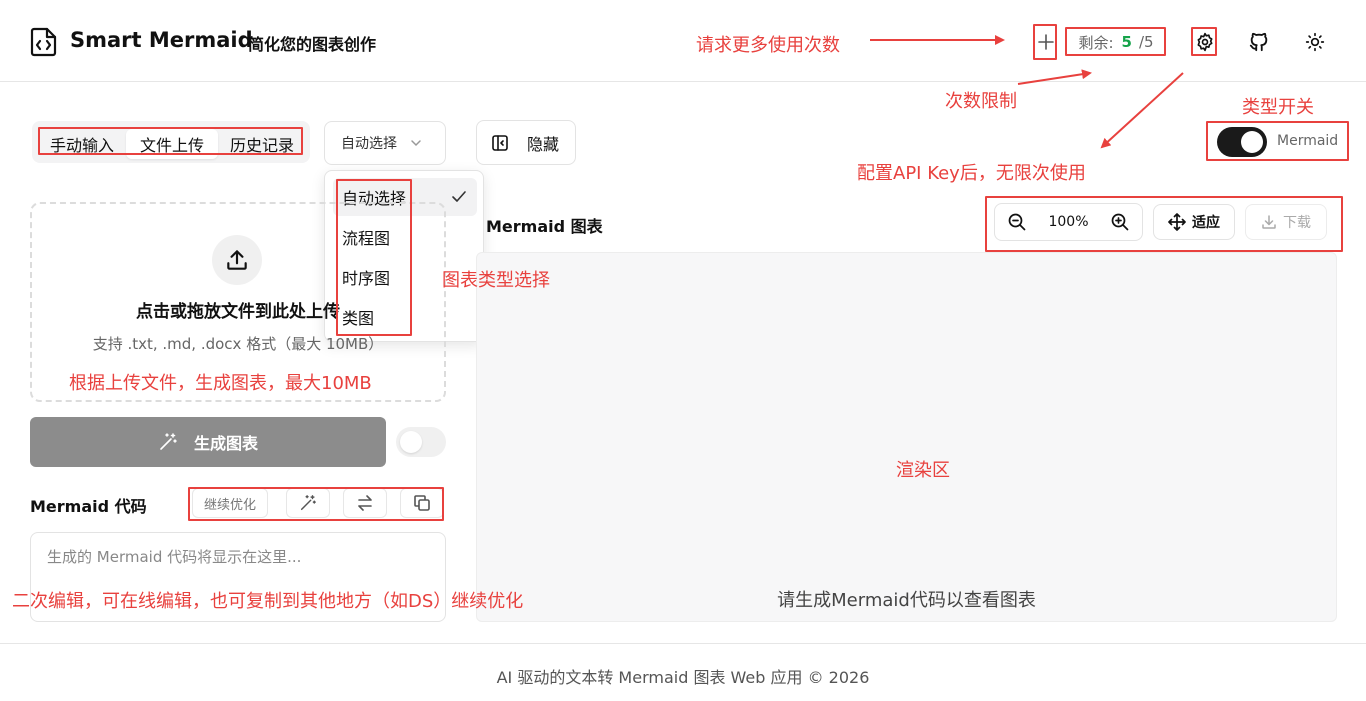 The image size is (1366, 701). What do you see at coordinates (459, 197) in the screenshot?
I see `check-icon` at bounding box center [459, 197].